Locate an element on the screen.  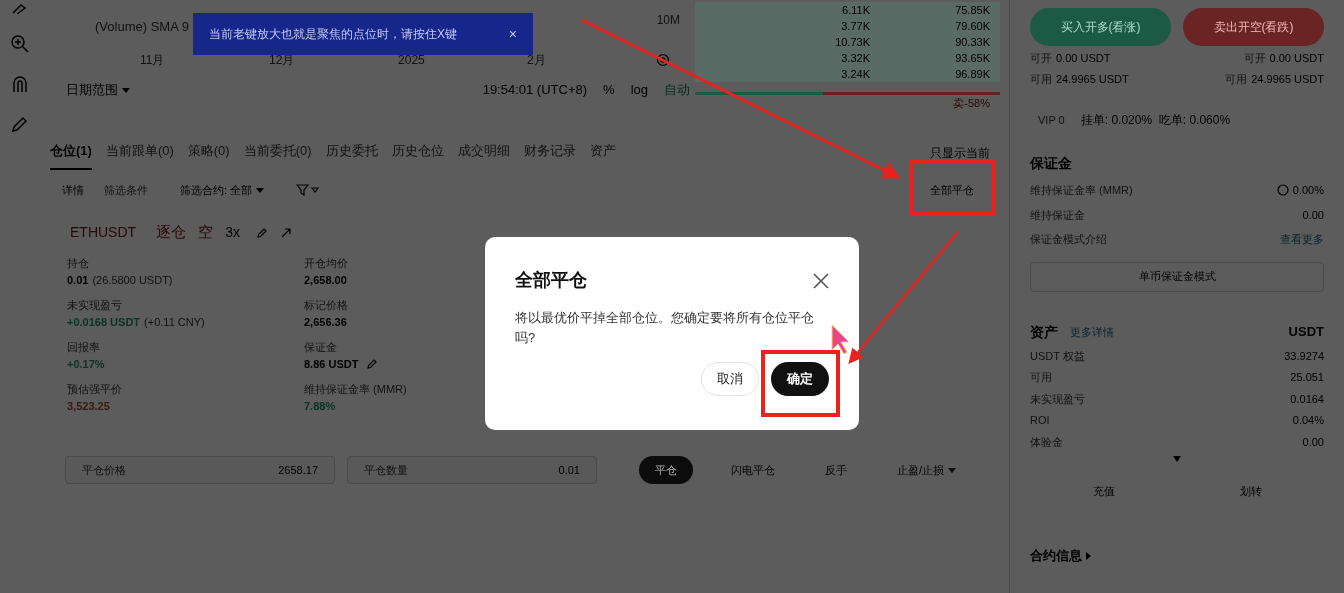
share-icon is located at coordinates (285, 232).